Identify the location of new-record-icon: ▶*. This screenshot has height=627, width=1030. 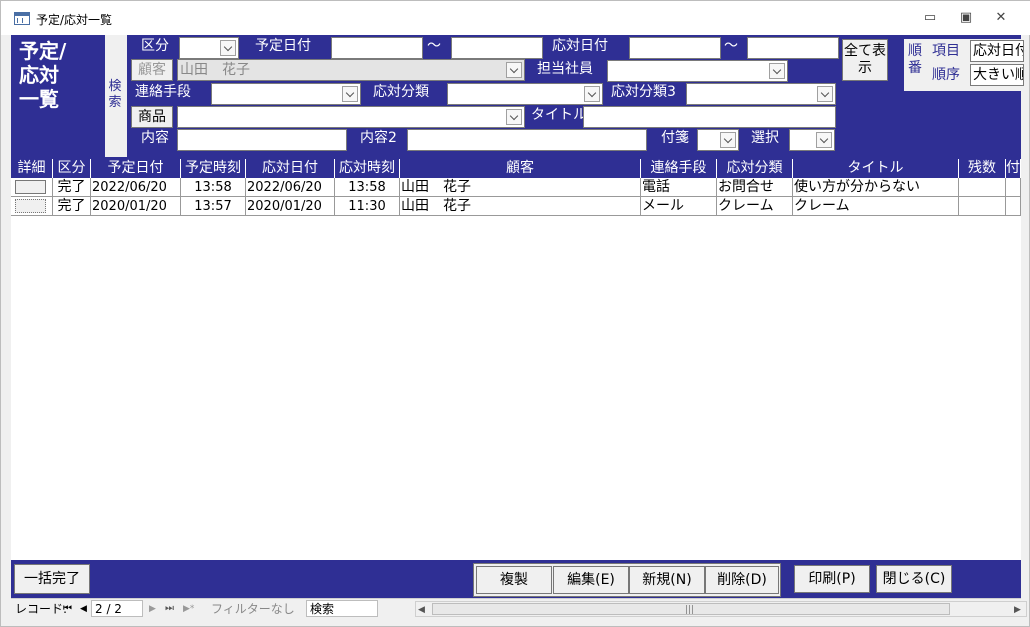
(188, 609).